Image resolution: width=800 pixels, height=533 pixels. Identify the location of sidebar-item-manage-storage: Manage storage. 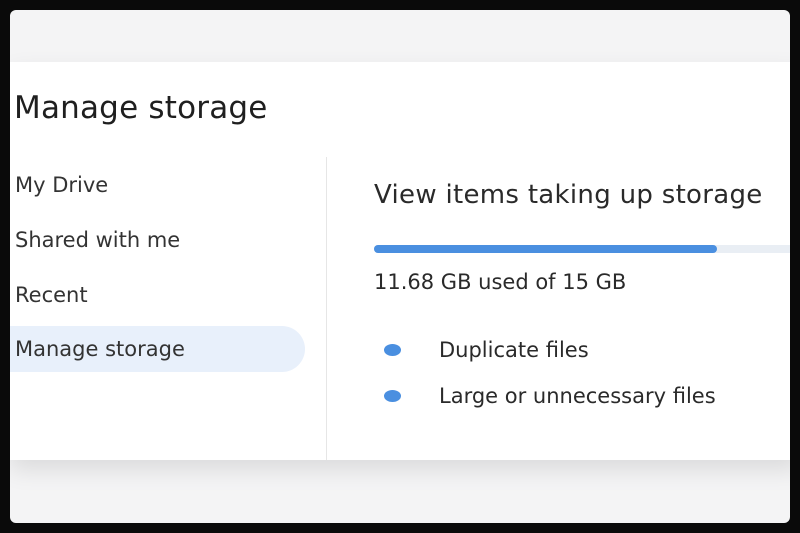
(157, 349).